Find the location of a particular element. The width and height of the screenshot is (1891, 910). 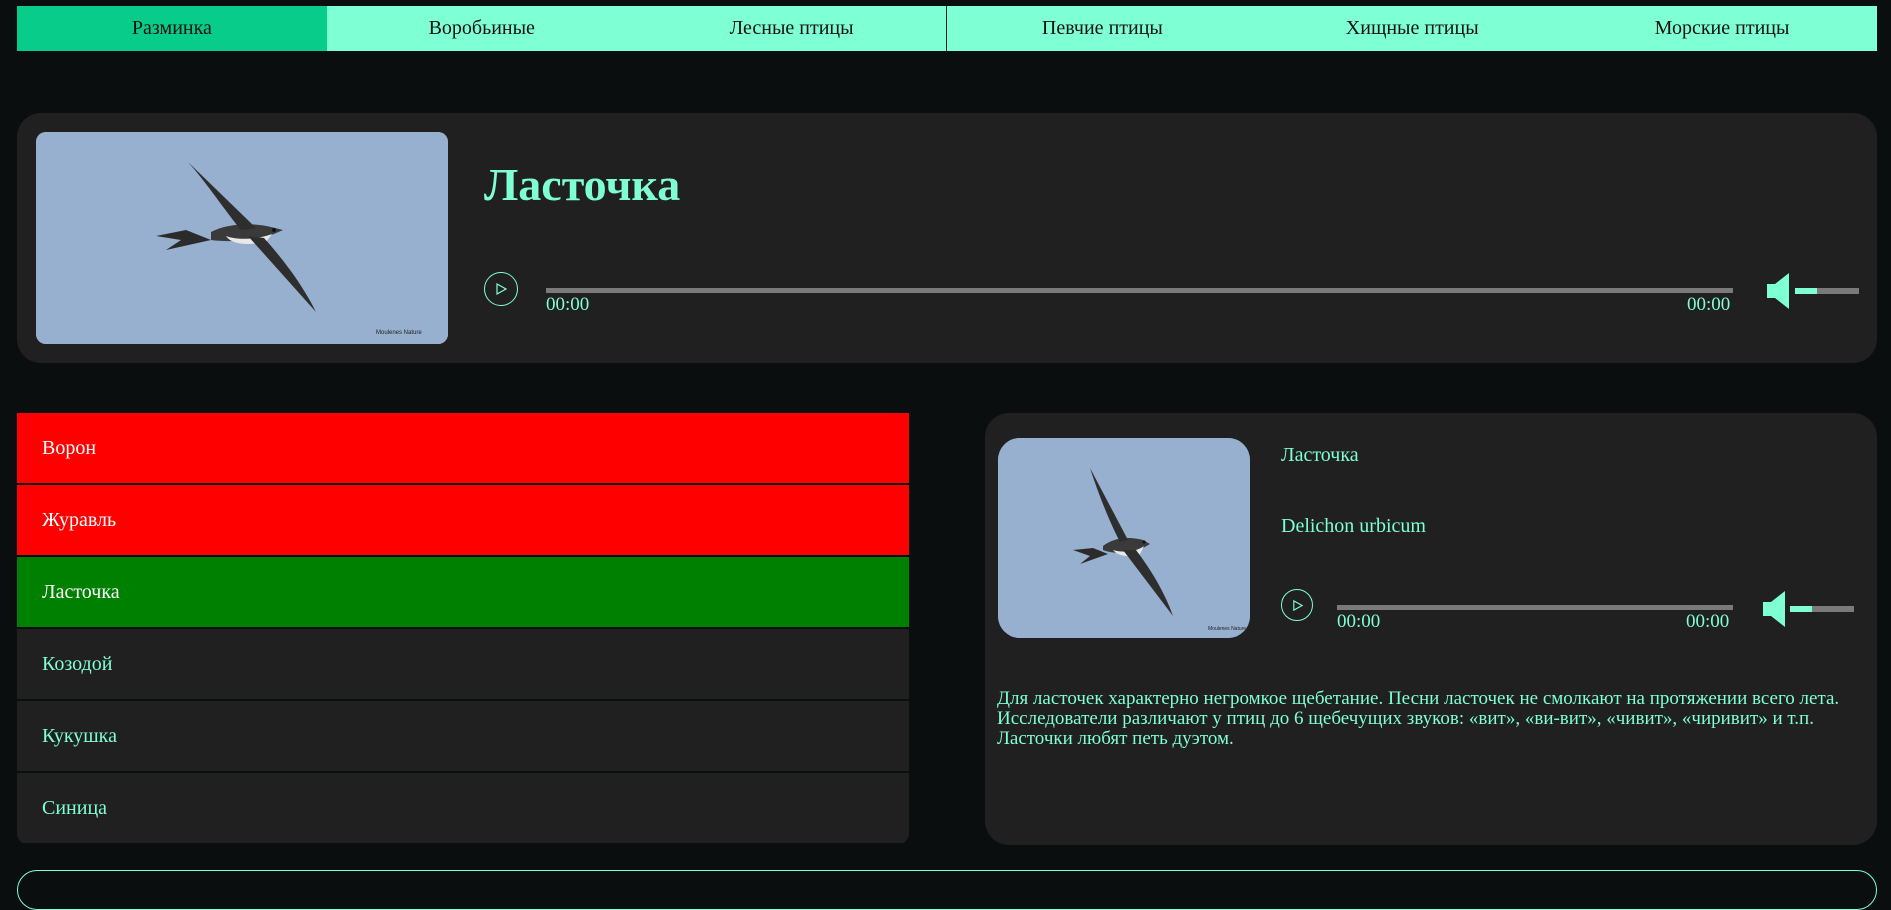

play-button is located at coordinates (501, 289).